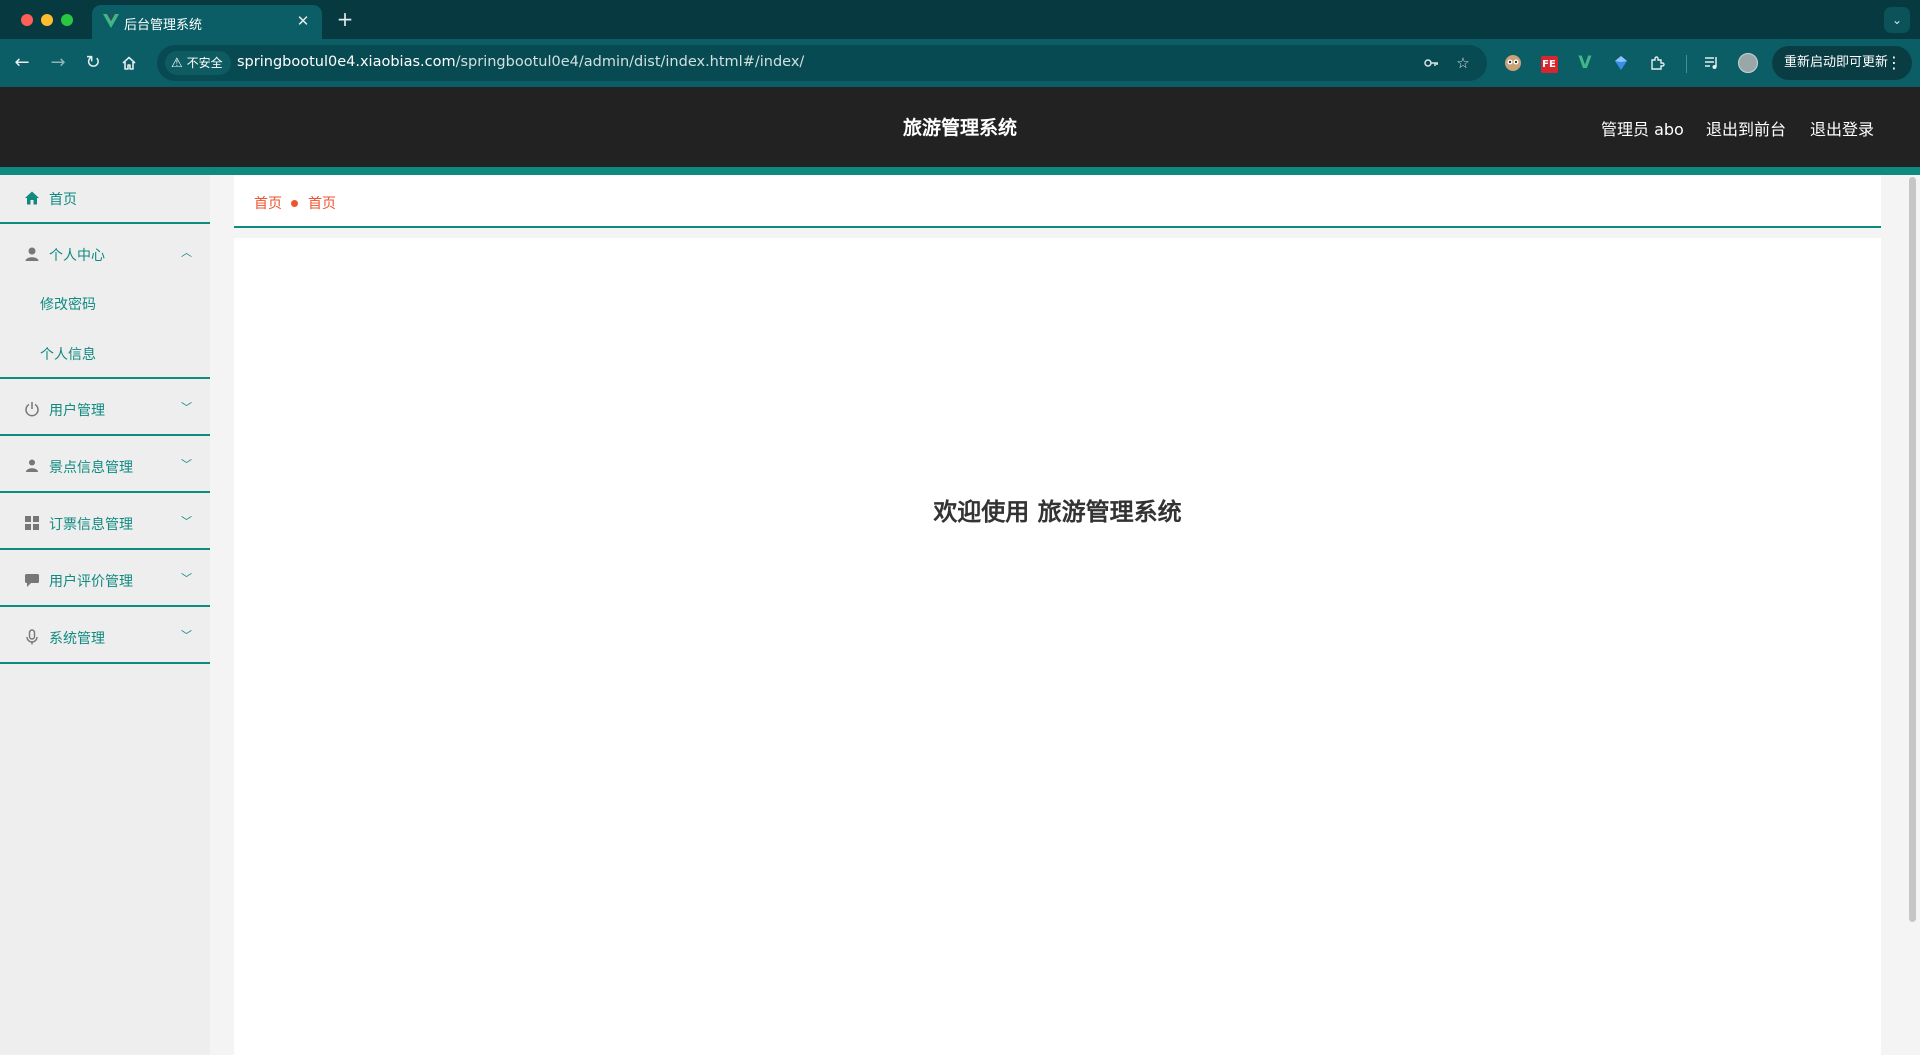 This screenshot has height=1055, width=1920. Describe the element at coordinates (68, 354) in the screenshot. I see `sidebar-subitem-personal-info: 个人信息` at that location.